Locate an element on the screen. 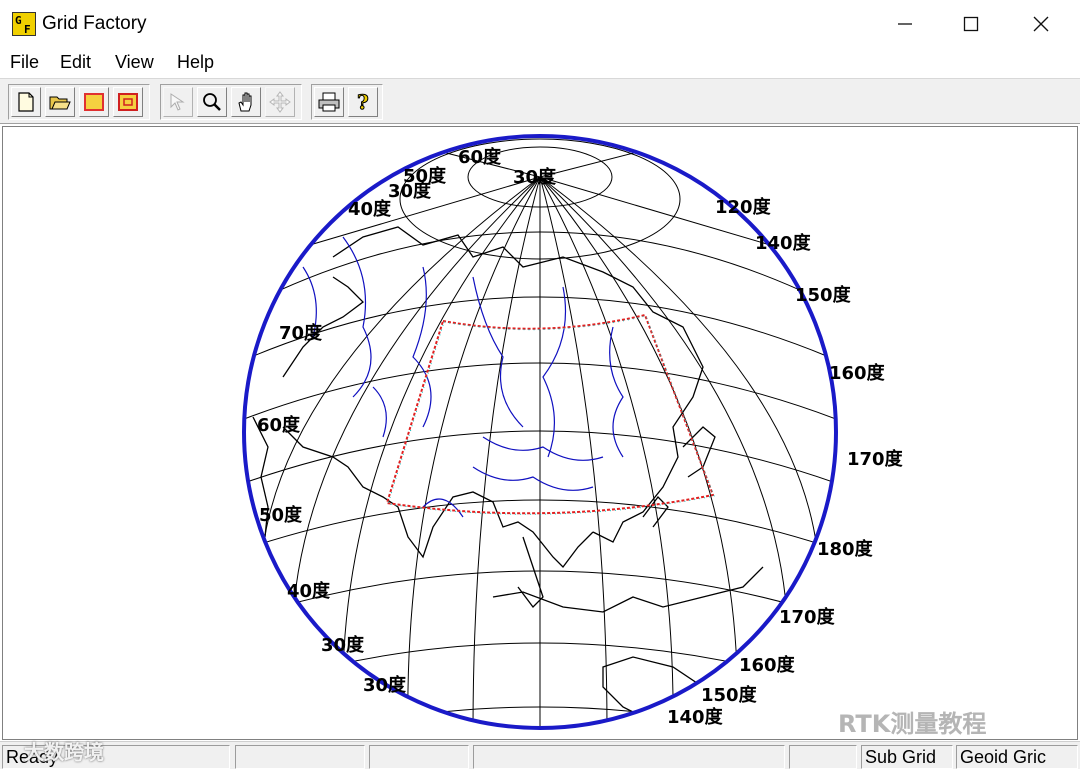  maximize-icon is located at coordinates (971, 24).